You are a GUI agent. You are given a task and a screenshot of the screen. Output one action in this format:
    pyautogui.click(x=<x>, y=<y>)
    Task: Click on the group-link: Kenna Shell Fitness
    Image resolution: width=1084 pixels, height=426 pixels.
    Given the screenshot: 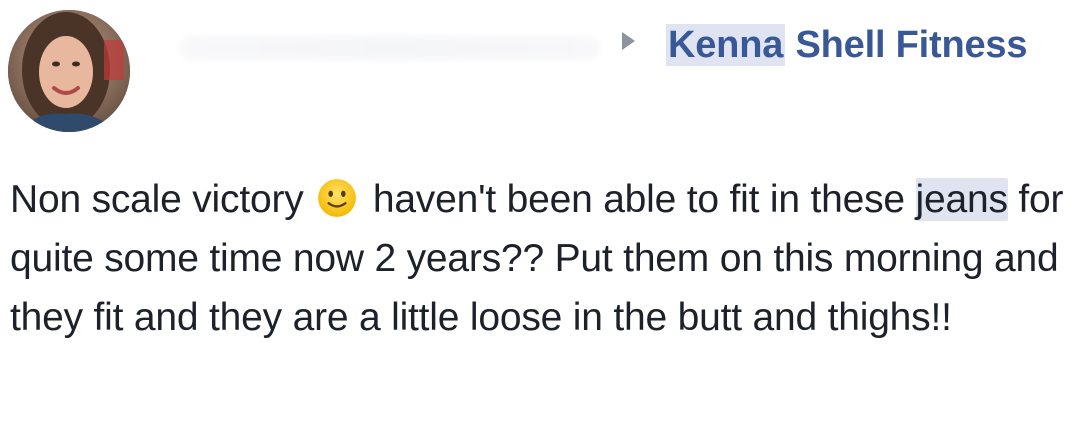 What is the action you would take?
    pyautogui.click(x=847, y=45)
    